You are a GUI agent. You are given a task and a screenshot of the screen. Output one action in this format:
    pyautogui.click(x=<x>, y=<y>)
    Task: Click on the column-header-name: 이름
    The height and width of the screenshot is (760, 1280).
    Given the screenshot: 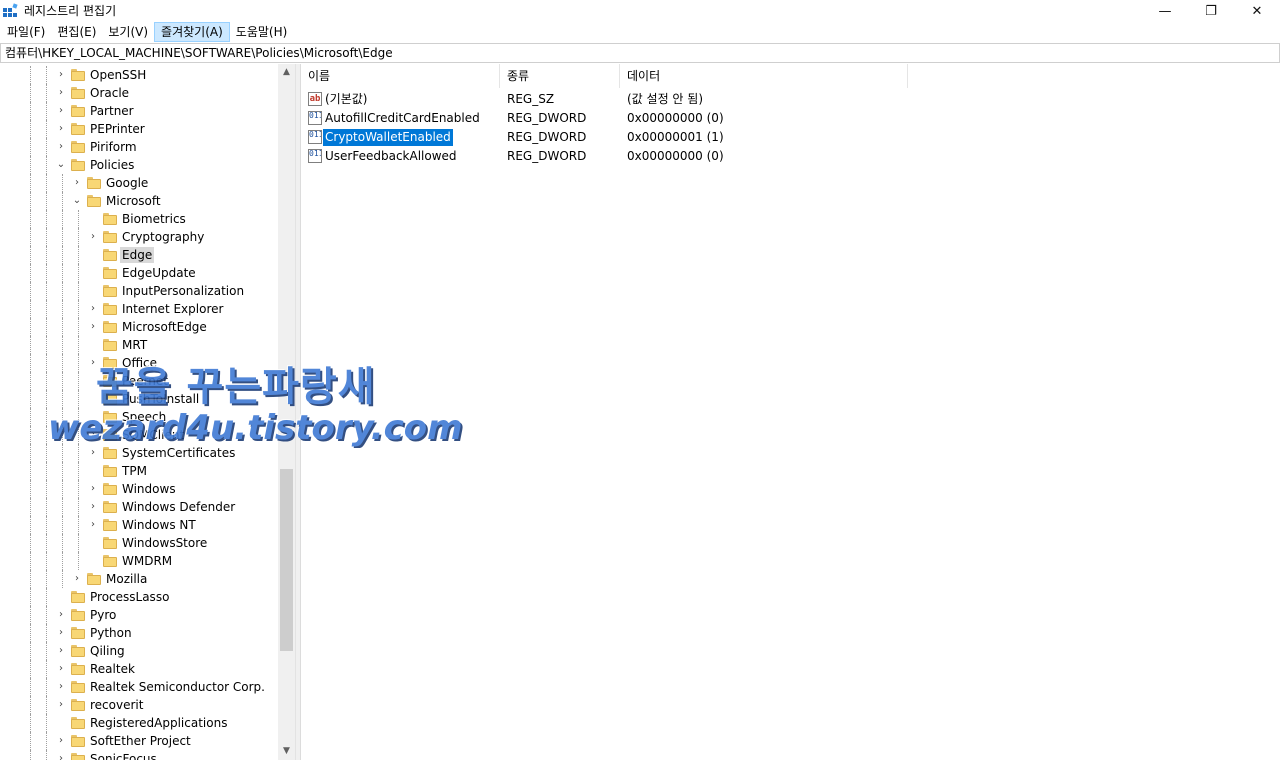 What is the action you would take?
    pyautogui.click(x=400, y=76)
    